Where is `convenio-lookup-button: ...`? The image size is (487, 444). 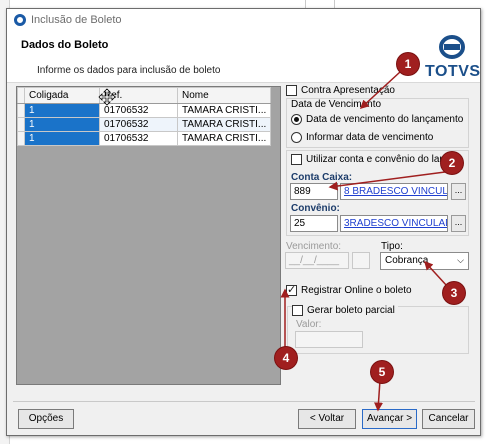 convenio-lookup-button: ... is located at coordinates (458, 223).